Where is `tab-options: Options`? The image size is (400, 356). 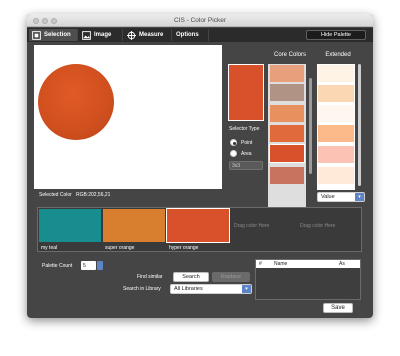 tab-options: Options is located at coordinates (191, 35).